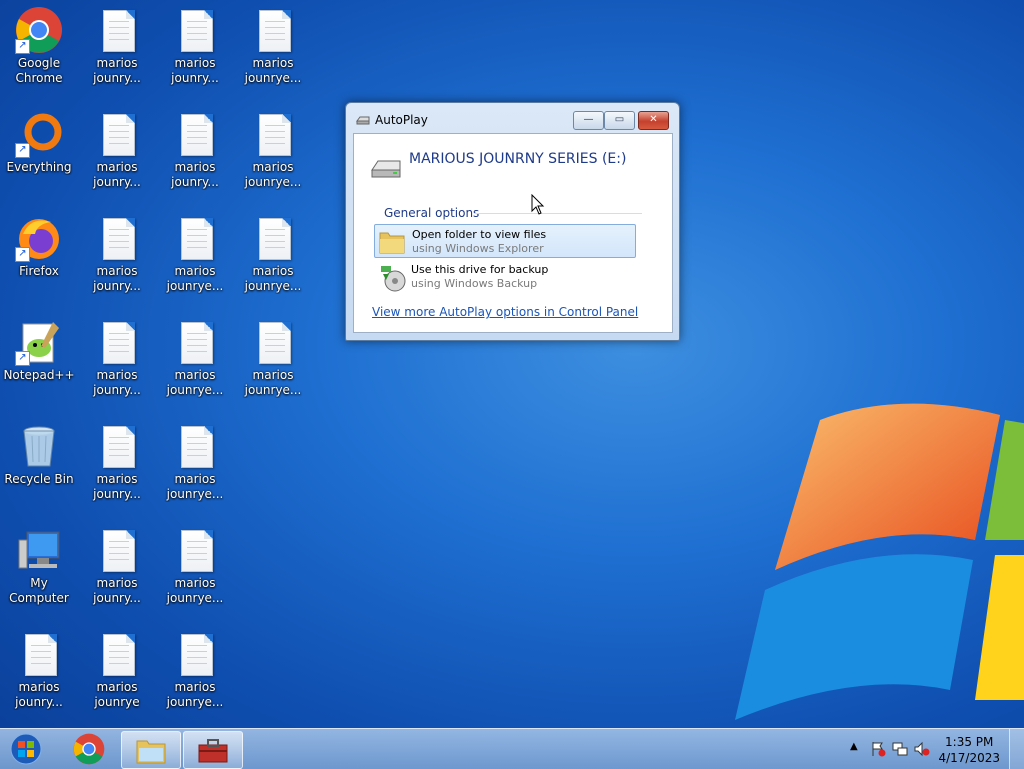 The height and width of the screenshot is (769, 1024). I want to click on taskbar-explorer, so click(151, 750).